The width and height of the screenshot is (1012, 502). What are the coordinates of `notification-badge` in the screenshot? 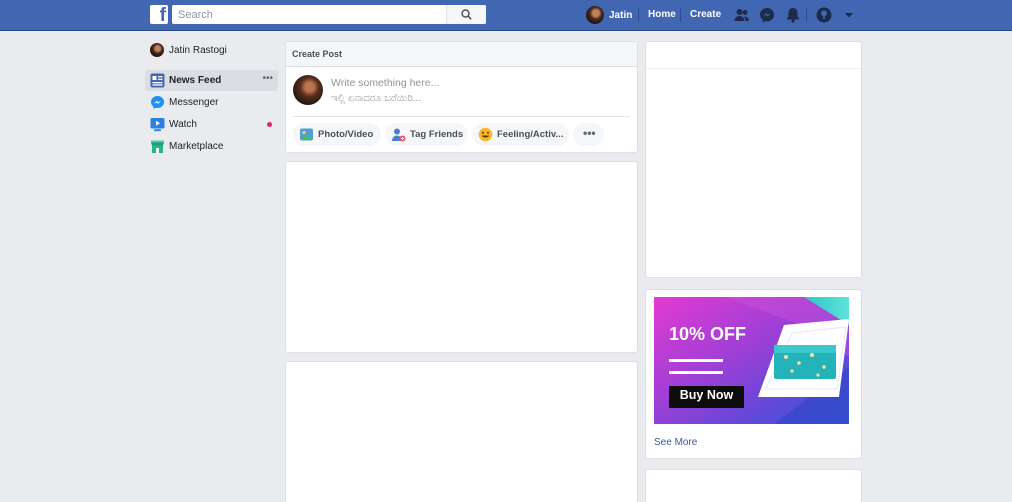 It's located at (269, 124).